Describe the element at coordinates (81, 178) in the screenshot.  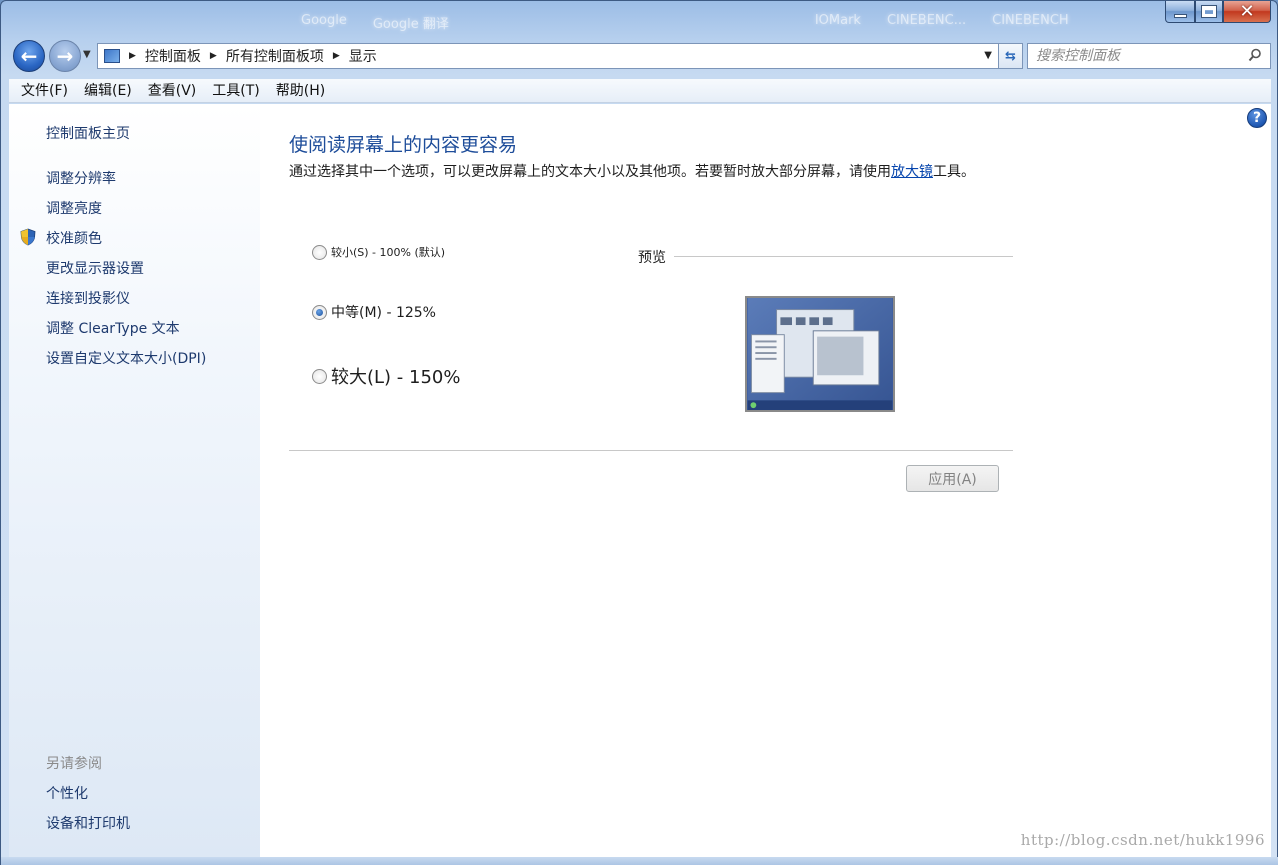
I see `sidebar-link-resolution: 调整分辨率` at that location.